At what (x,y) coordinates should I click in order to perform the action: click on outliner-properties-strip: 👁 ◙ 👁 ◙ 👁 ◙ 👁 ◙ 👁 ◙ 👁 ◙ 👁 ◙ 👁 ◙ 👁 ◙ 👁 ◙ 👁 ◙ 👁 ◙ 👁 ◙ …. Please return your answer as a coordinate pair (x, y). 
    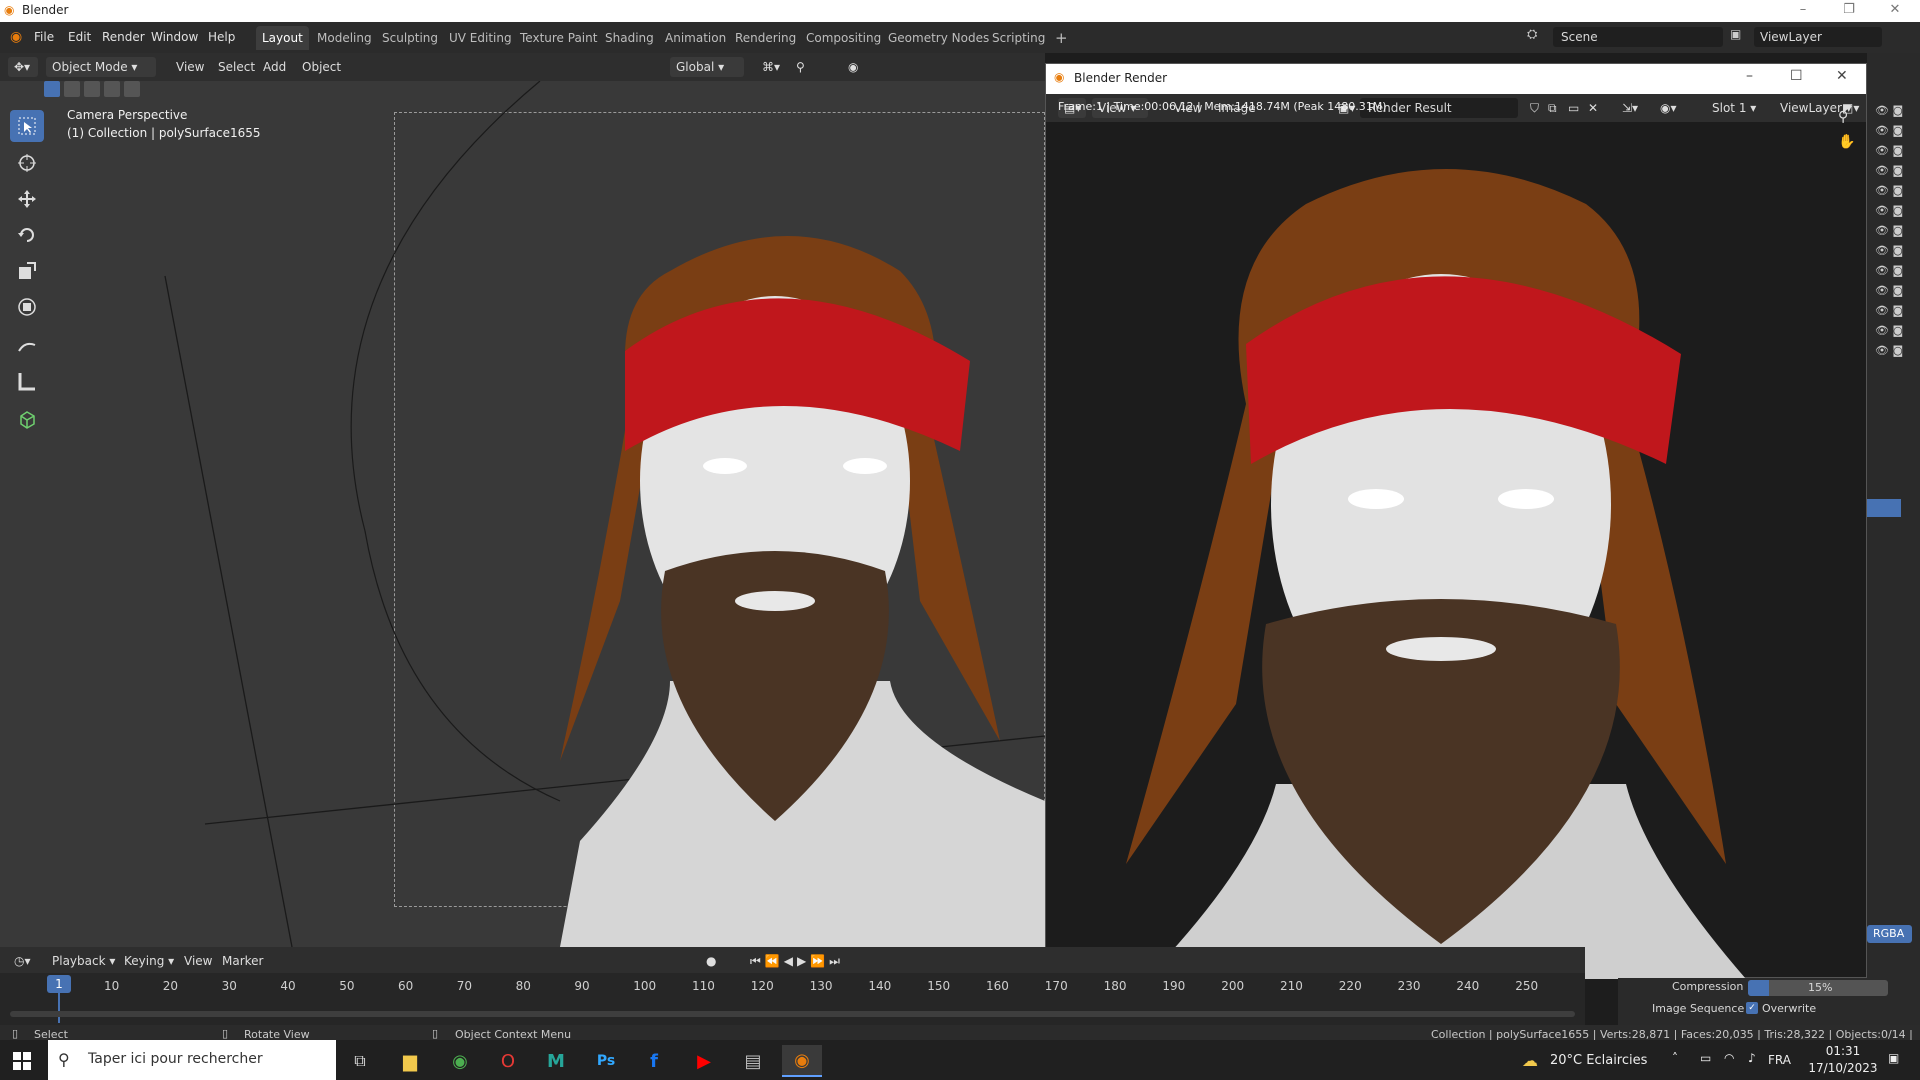
    Looking at the image, I should click on (1893, 515).